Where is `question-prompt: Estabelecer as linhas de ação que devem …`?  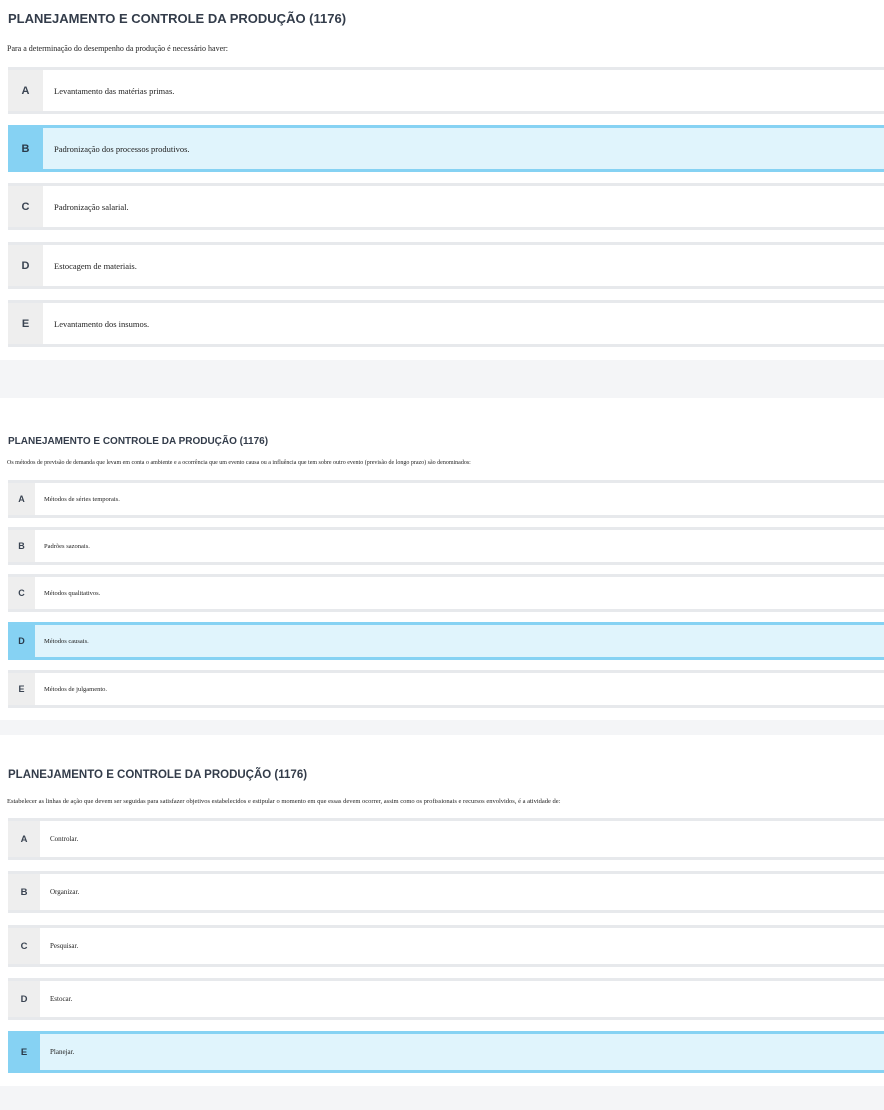 question-prompt: Estabelecer as linhas de ação que devem … is located at coordinates (284, 801).